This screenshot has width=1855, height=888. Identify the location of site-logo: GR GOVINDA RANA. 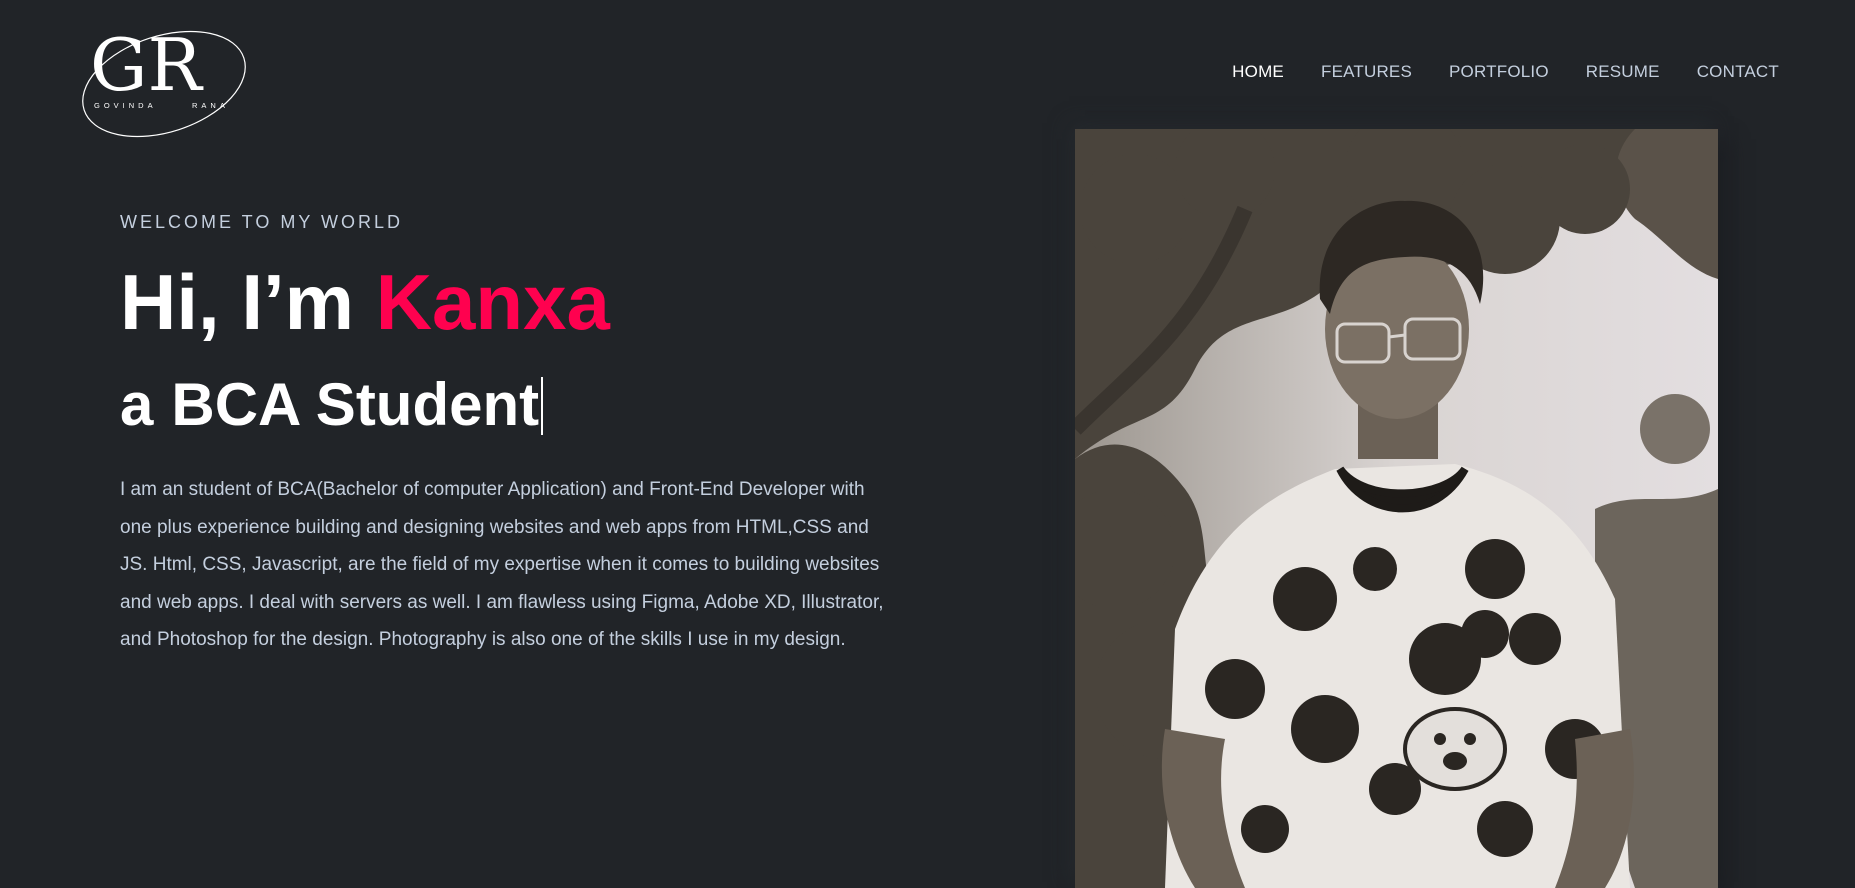
(163, 75).